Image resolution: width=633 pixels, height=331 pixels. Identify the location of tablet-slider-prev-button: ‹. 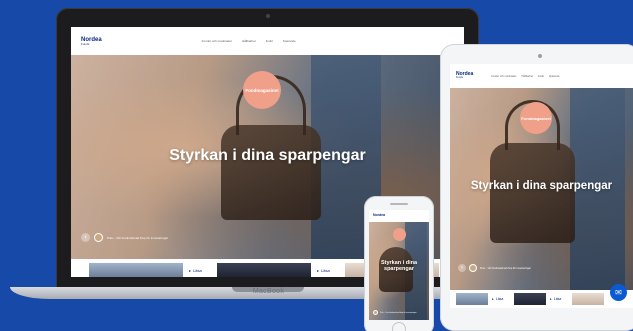
(462, 268).